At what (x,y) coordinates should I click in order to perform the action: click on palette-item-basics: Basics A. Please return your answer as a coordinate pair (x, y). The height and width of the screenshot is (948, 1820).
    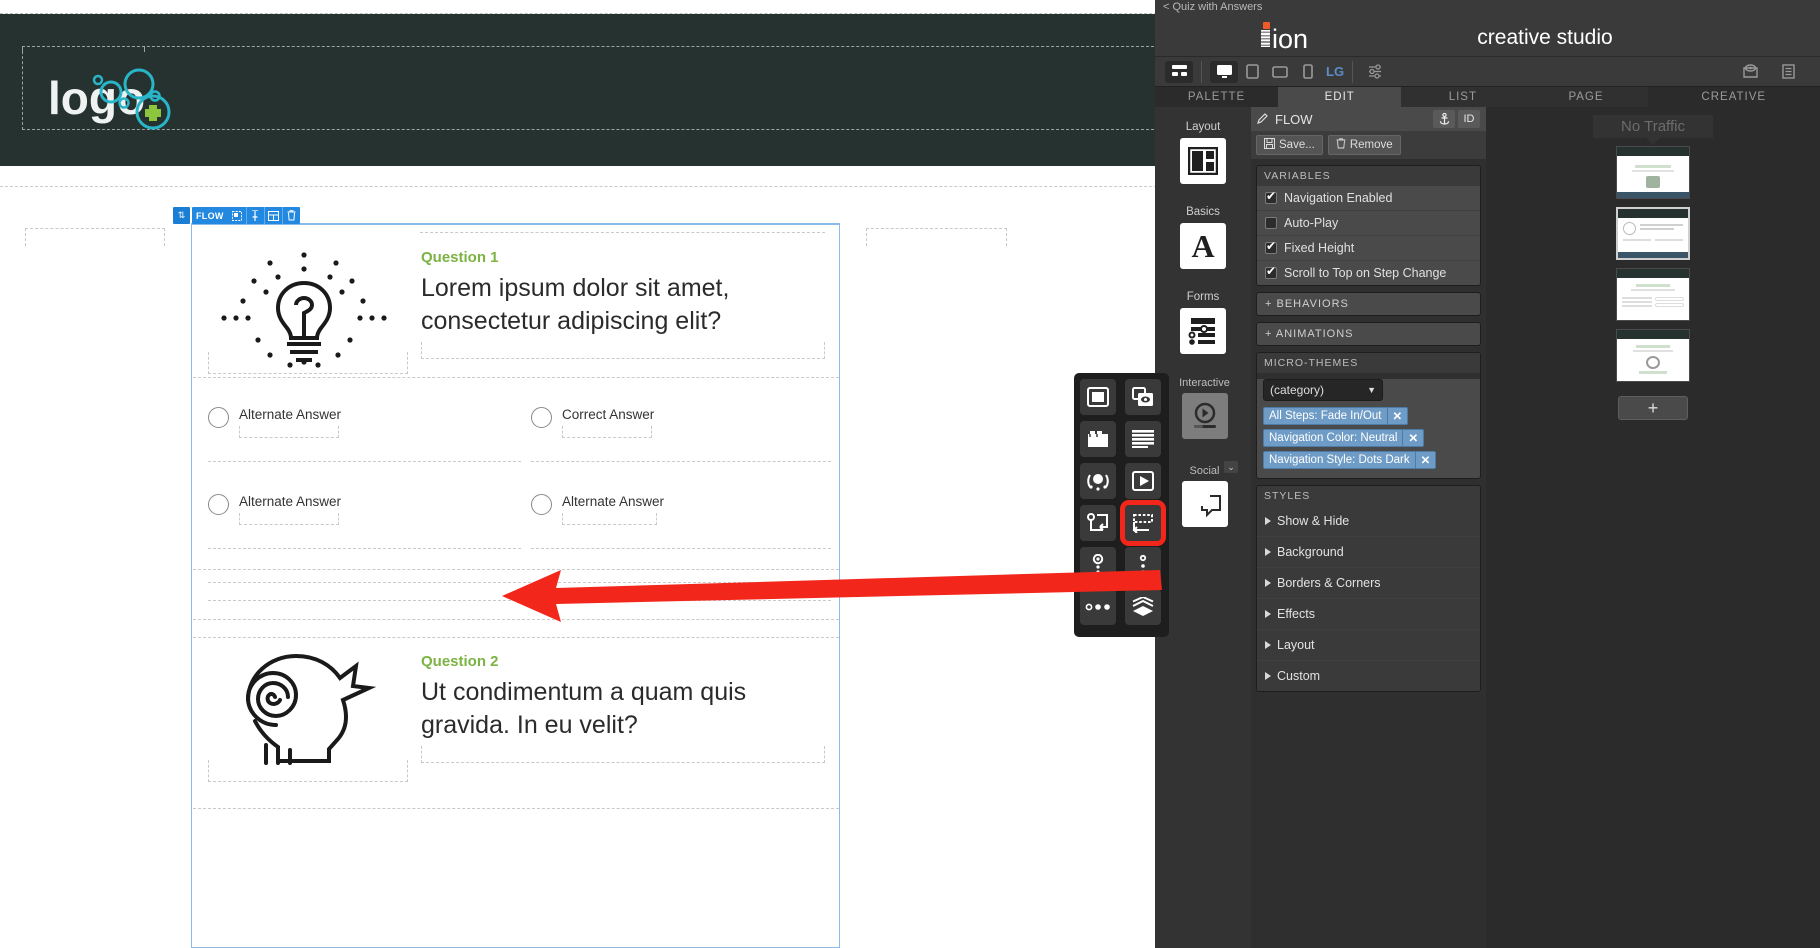
    Looking at the image, I should click on (1203, 237).